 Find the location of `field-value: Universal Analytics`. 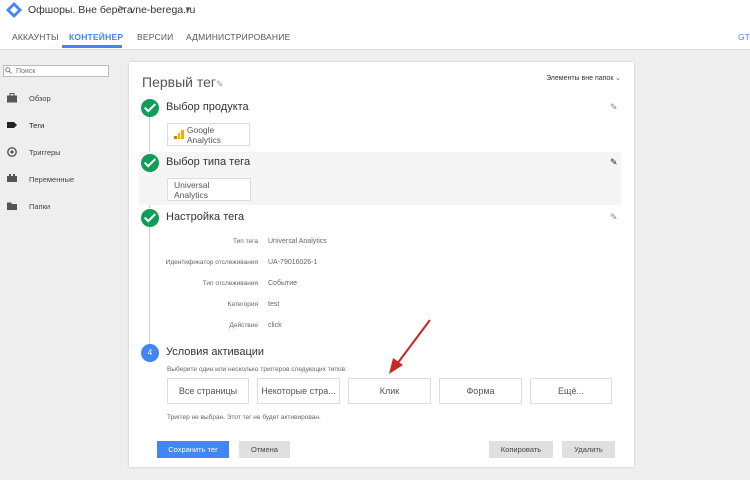

field-value: Universal Analytics is located at coordinates (297, 241).